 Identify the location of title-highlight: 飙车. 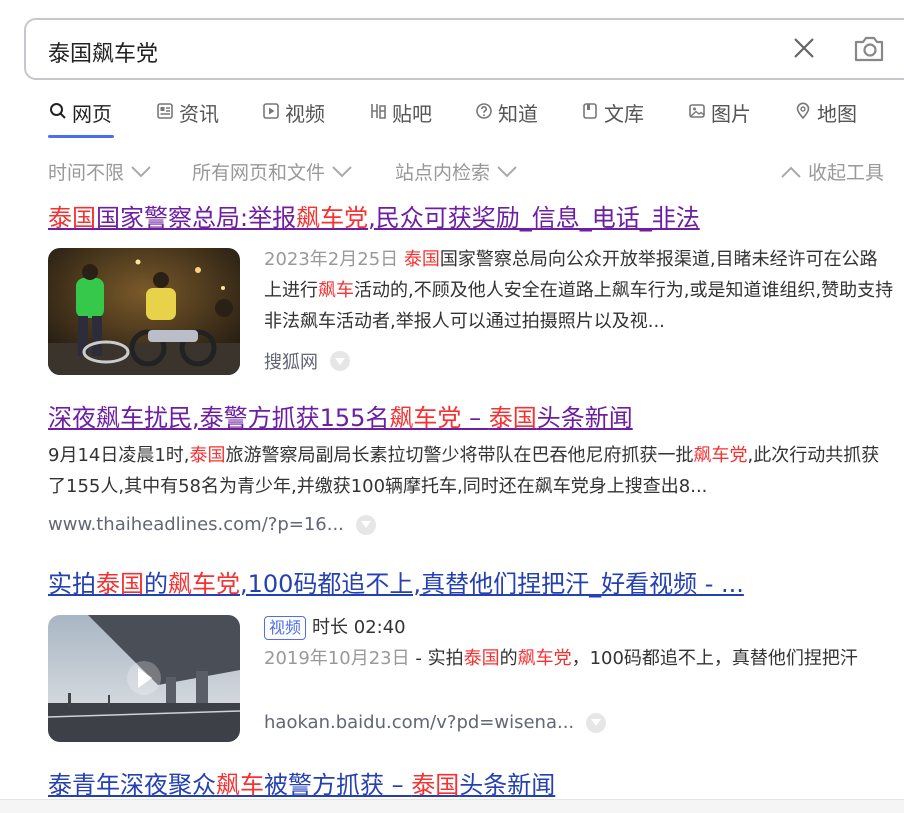
(240, 785).